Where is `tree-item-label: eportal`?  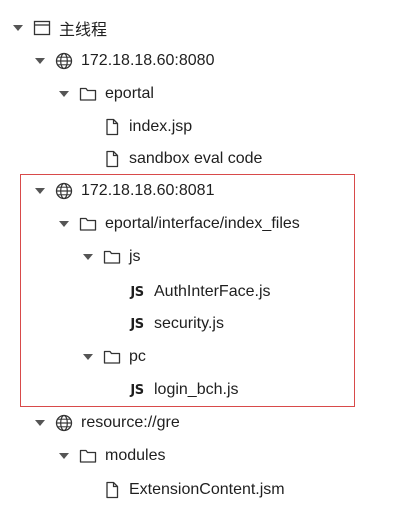 tree-item-label: eportal is located at coordinates (129, 93).